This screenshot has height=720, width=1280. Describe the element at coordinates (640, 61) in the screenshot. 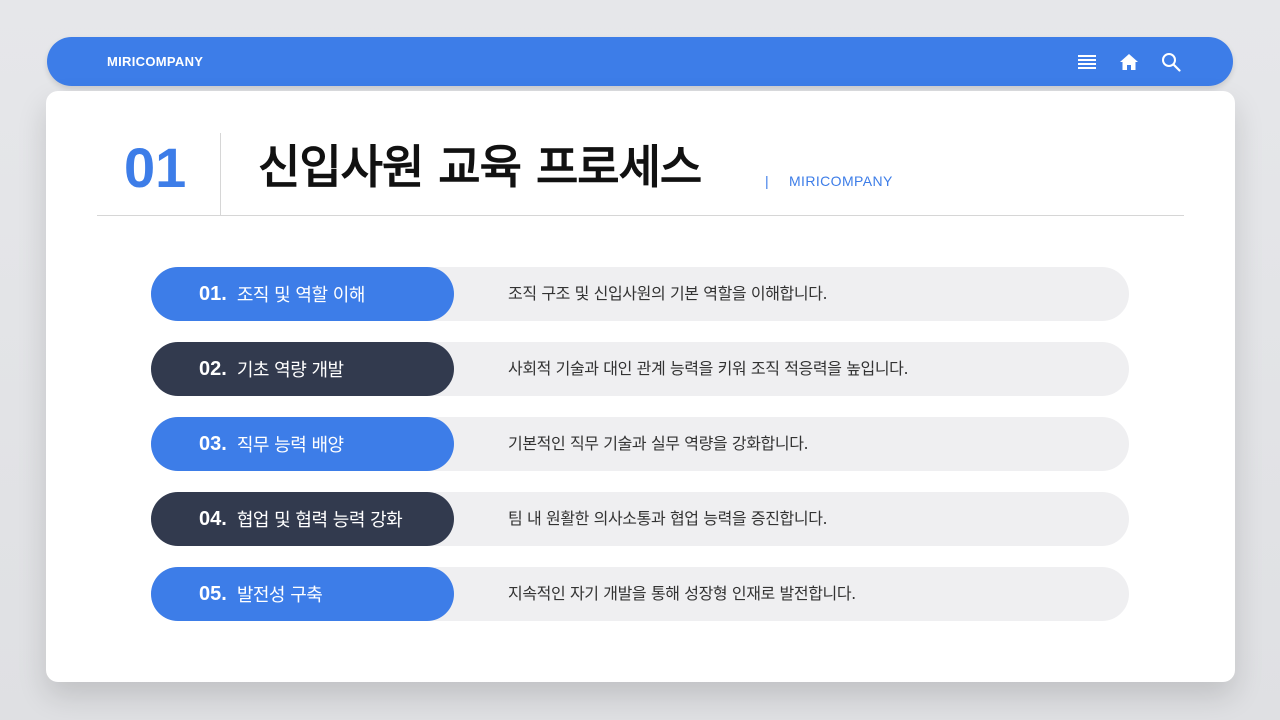

I see `top-navigation-bar: MIRICOMPANY` at that location.